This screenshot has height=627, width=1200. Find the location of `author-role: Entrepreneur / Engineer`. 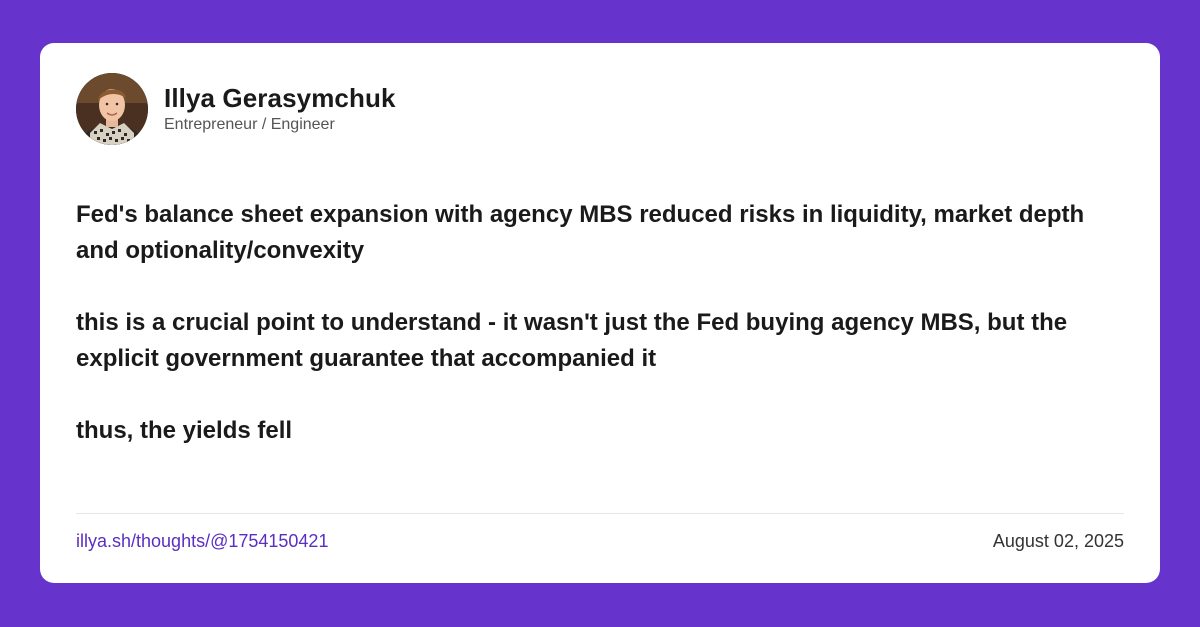

author-role: Entrepreneur / Engineer is located at coordinates (249, 124).